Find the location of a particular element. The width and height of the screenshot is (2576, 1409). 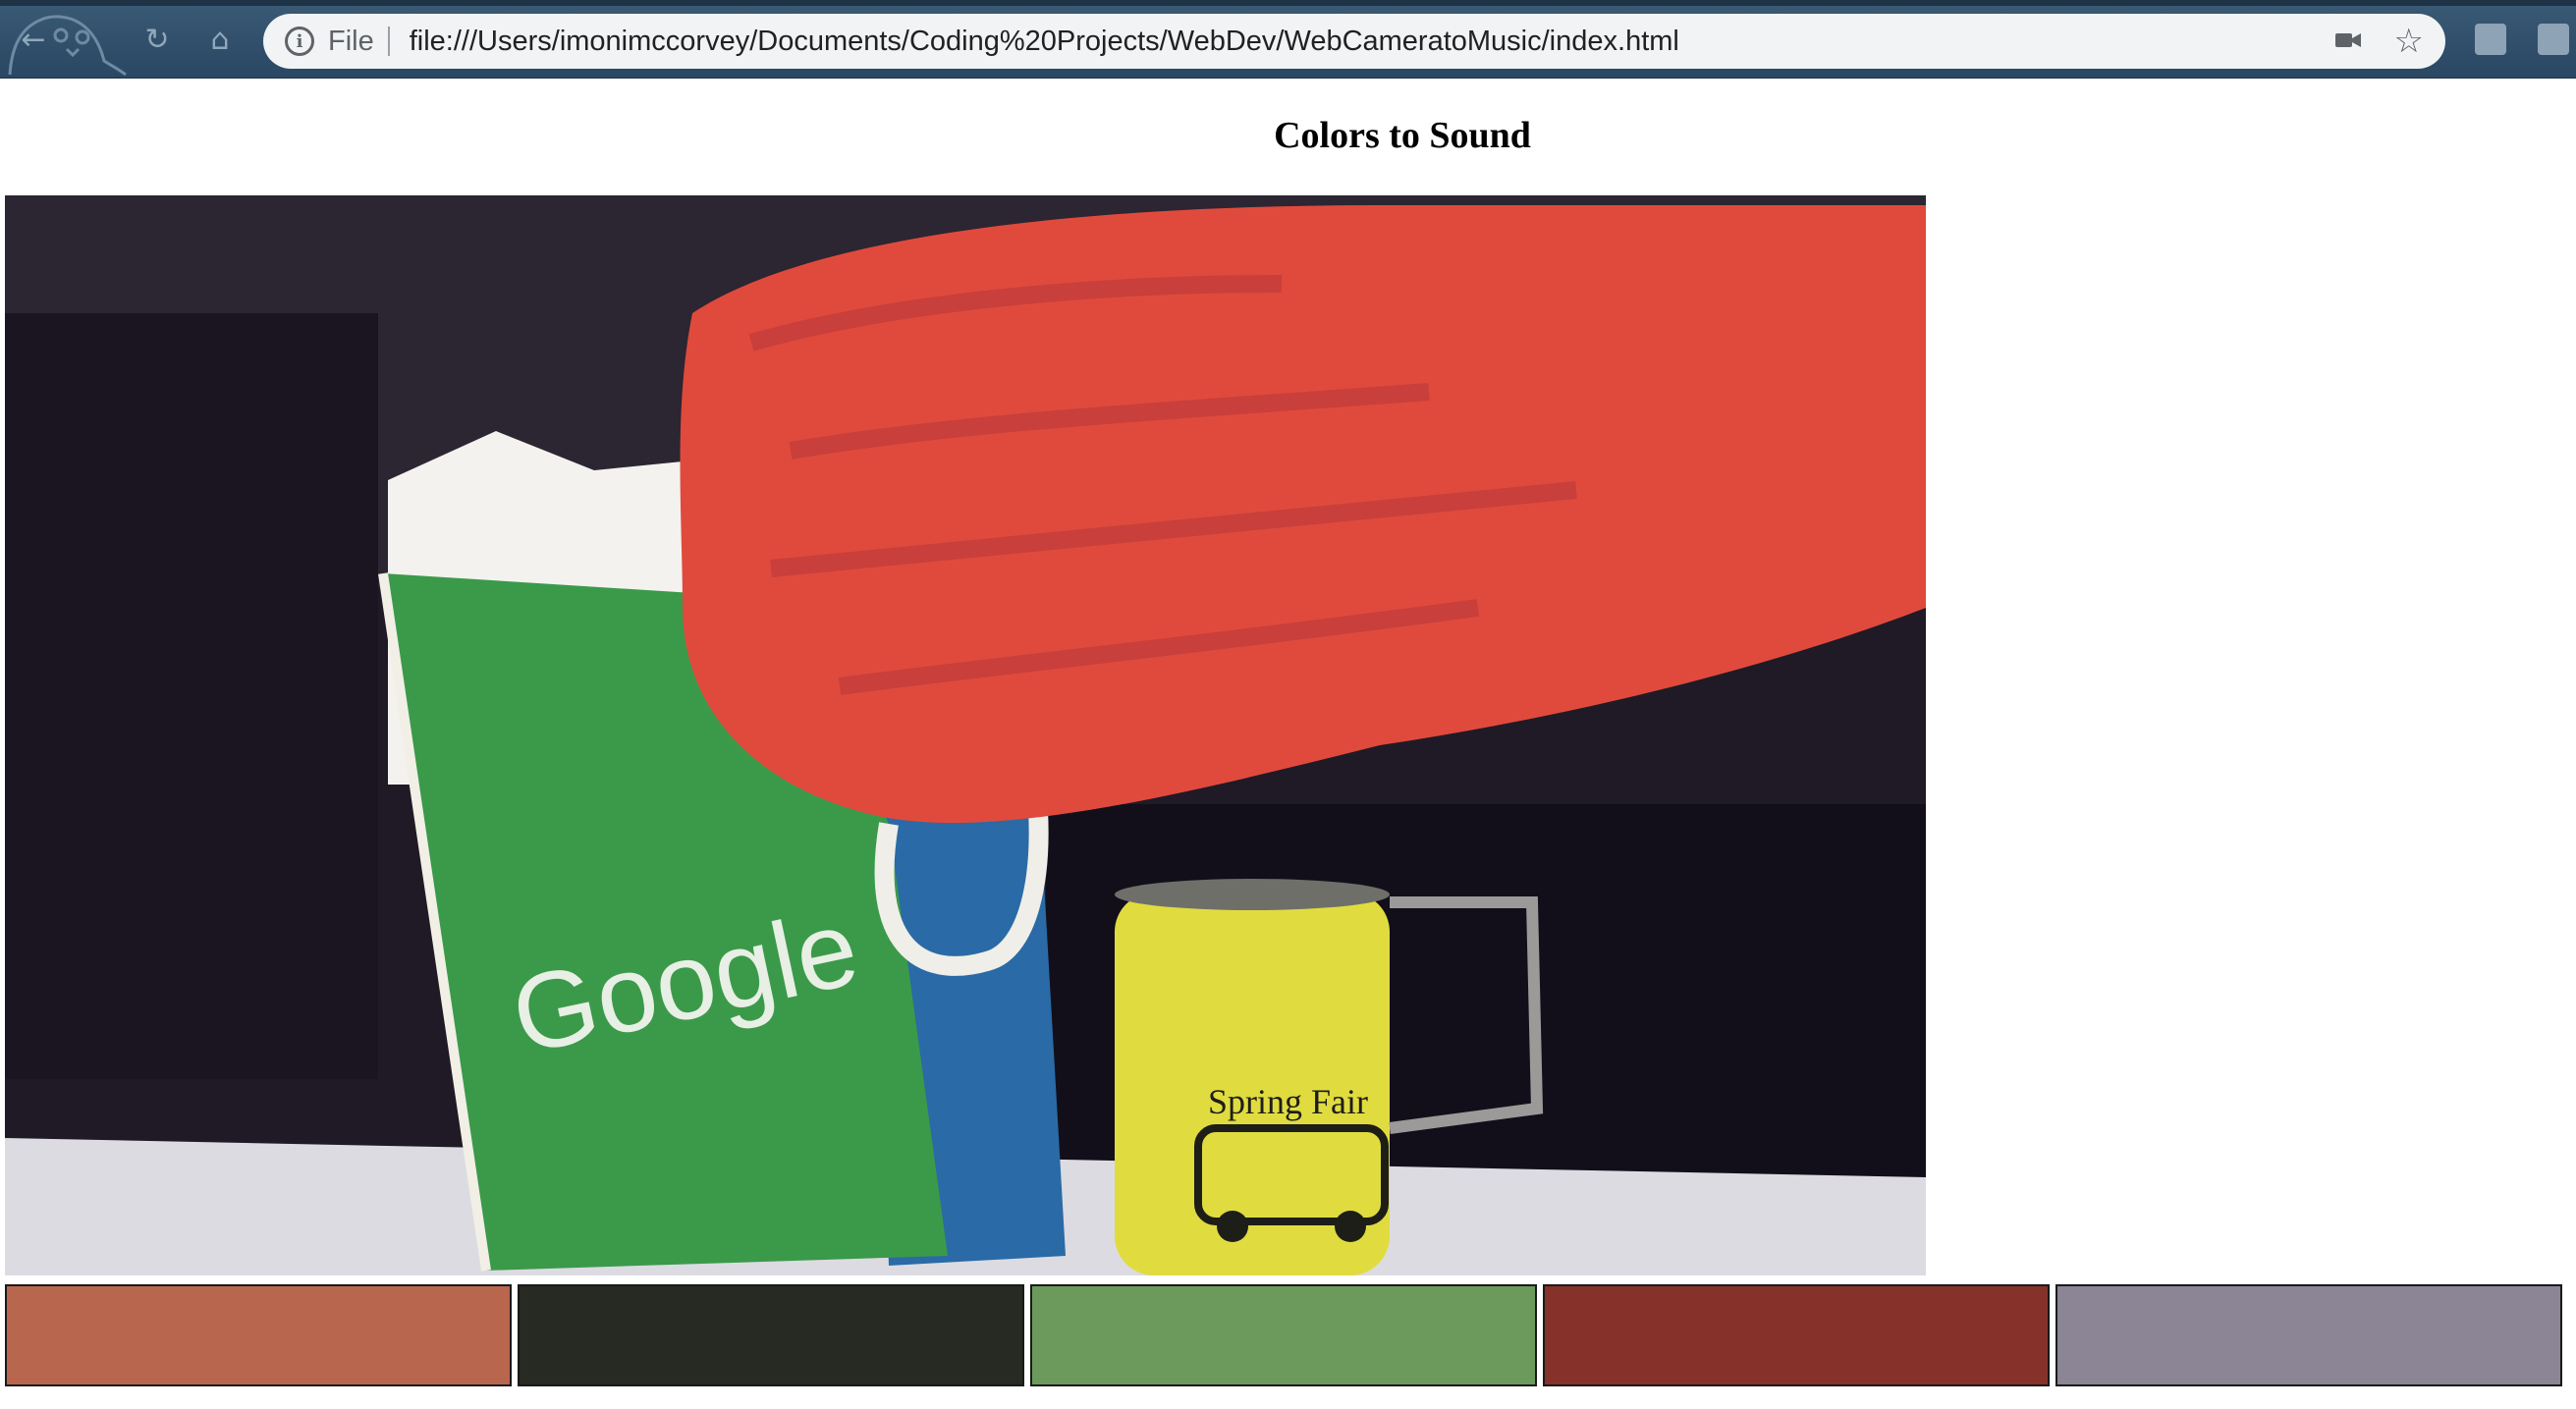

file-scheme-label: File is located at coordinates (351, 41).